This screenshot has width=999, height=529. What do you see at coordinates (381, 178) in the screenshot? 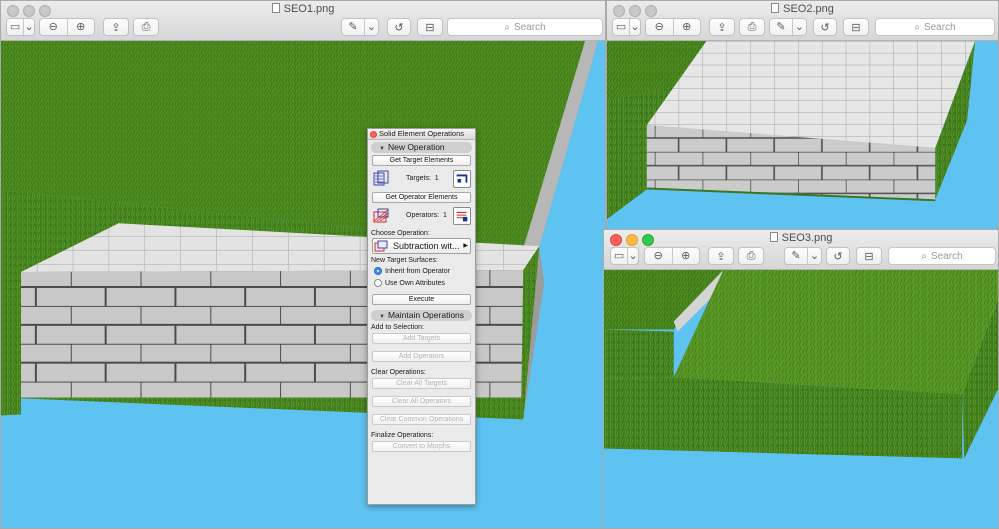
I see `target-elements-icon` at bounding box center [381, 178].